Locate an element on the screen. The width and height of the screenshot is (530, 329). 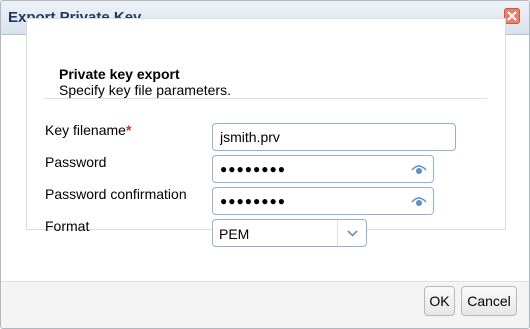
key-filename-input is located at coordinates (334, 137).